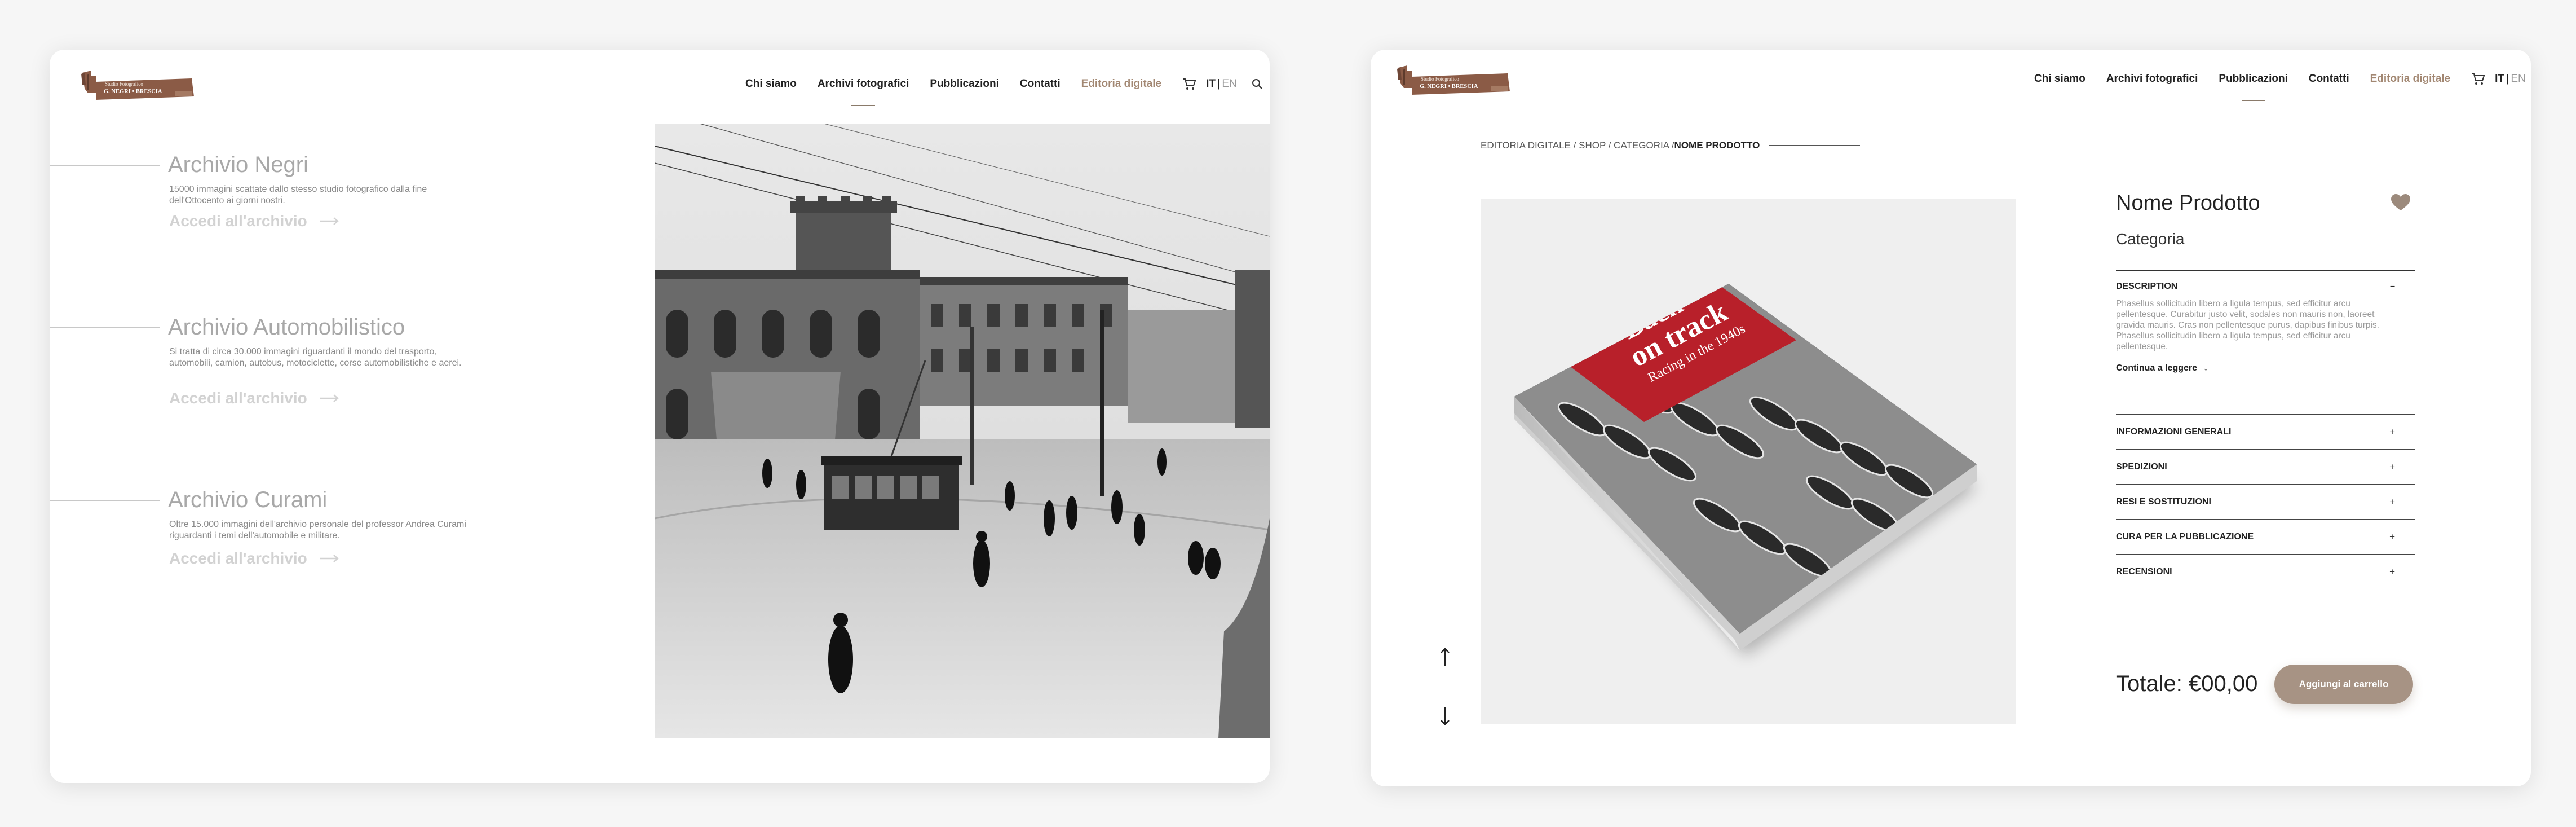  Describe the element at coordinates (1577, 145) in the screenshot. I see `breadcrumb-path: EDITORIA DIGITALE / SHOP / CATEGORIA /` at that location.